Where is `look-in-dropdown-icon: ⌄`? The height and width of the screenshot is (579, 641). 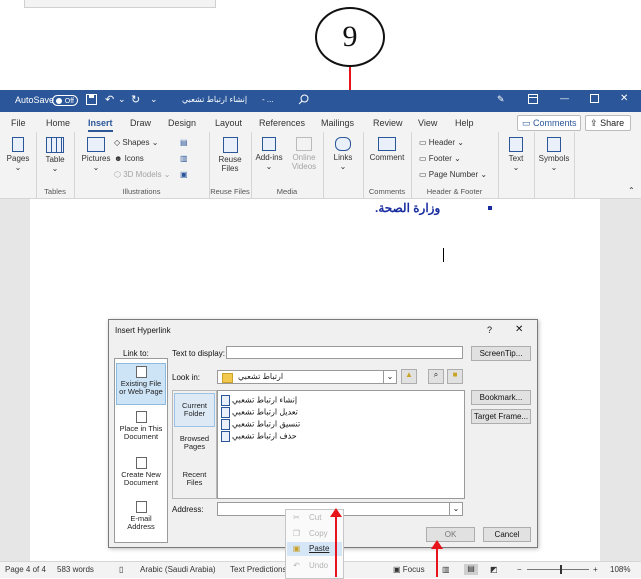 look-in-dropdown-icon: ⌄ is located at coordinates (389, 377).